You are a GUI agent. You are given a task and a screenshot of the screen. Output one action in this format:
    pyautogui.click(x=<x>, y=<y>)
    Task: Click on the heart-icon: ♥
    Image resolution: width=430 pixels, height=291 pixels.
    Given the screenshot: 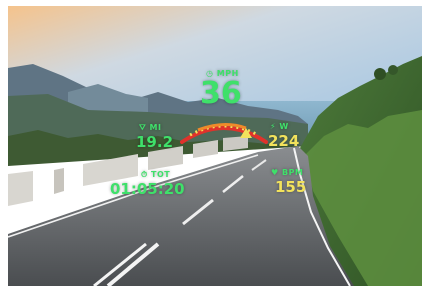 What is the action you would take?
    pyautogui.click(x=275, y=172)
    